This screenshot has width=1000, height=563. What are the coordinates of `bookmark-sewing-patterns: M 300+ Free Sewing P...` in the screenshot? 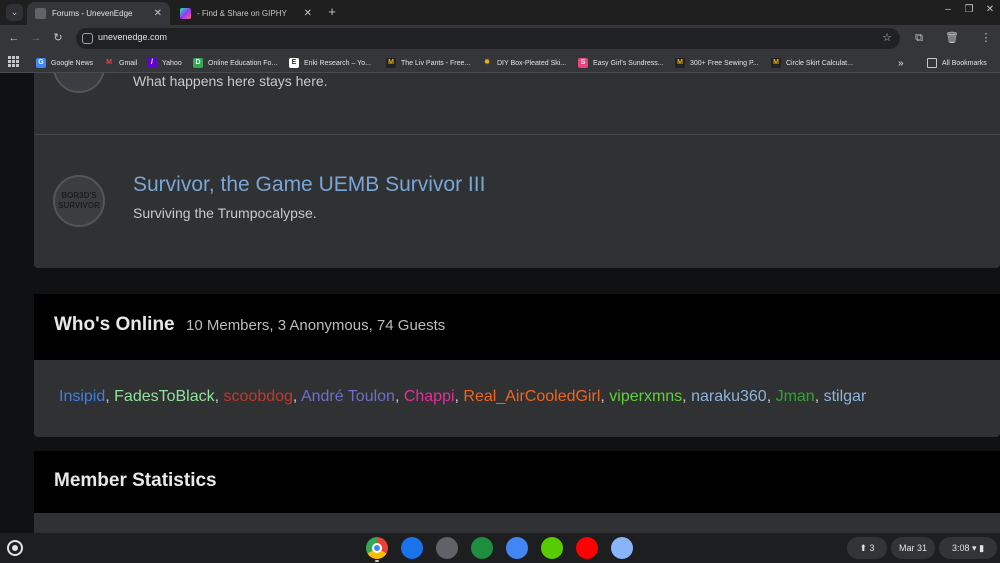 It's located at (717, 63).